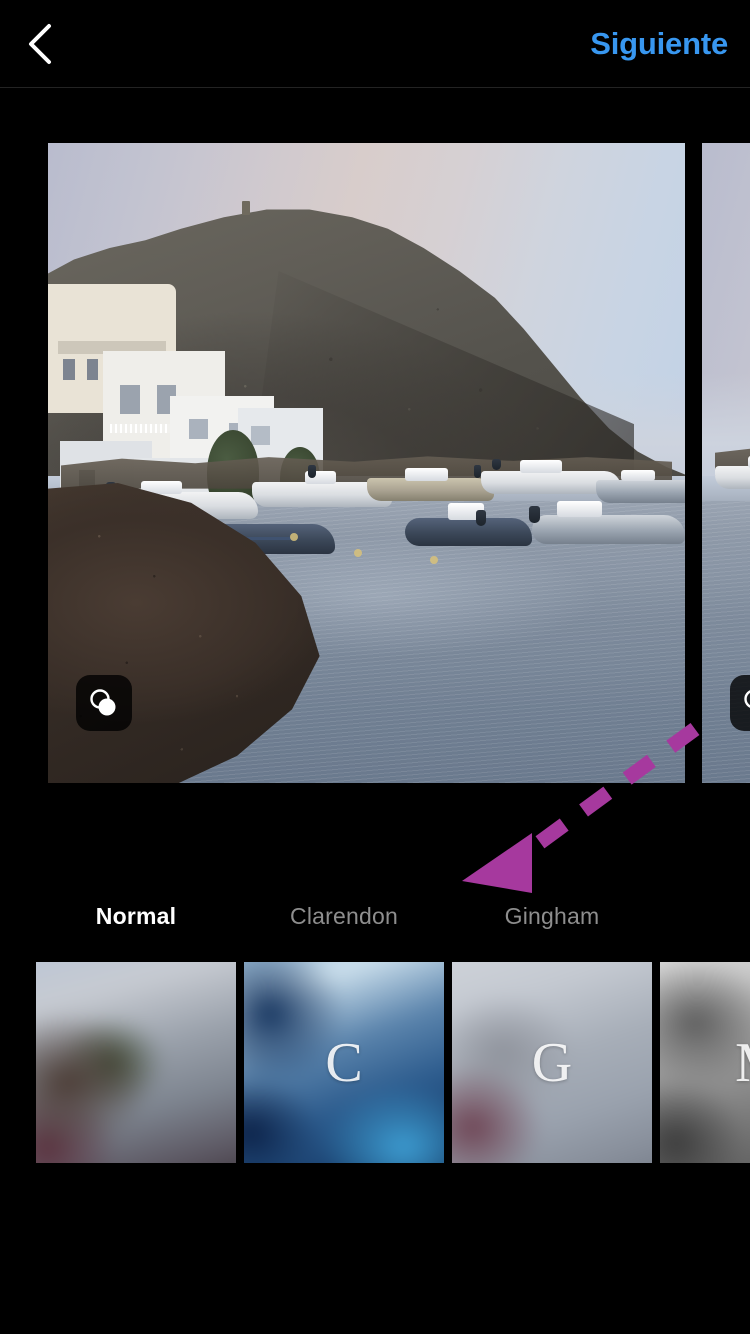 This screenshot has height=1334, width=750. I want to click on filter-thumbnail-letter-gingham: G, so click(552, 1062).